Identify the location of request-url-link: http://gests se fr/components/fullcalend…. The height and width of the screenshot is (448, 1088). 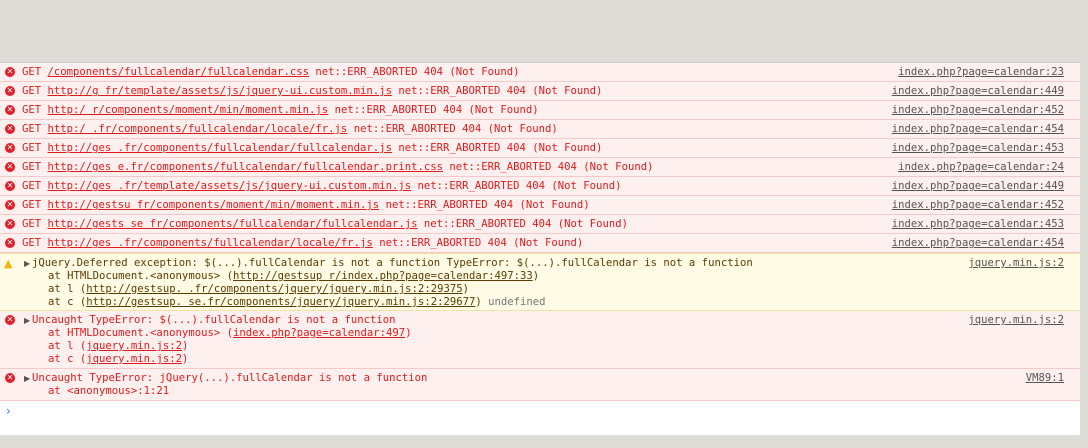
(233, 224).